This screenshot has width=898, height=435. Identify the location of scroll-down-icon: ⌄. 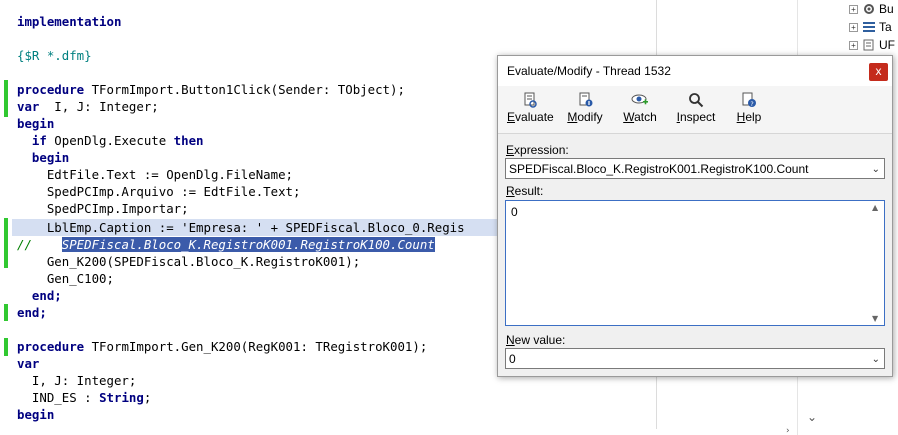
(812, 417).